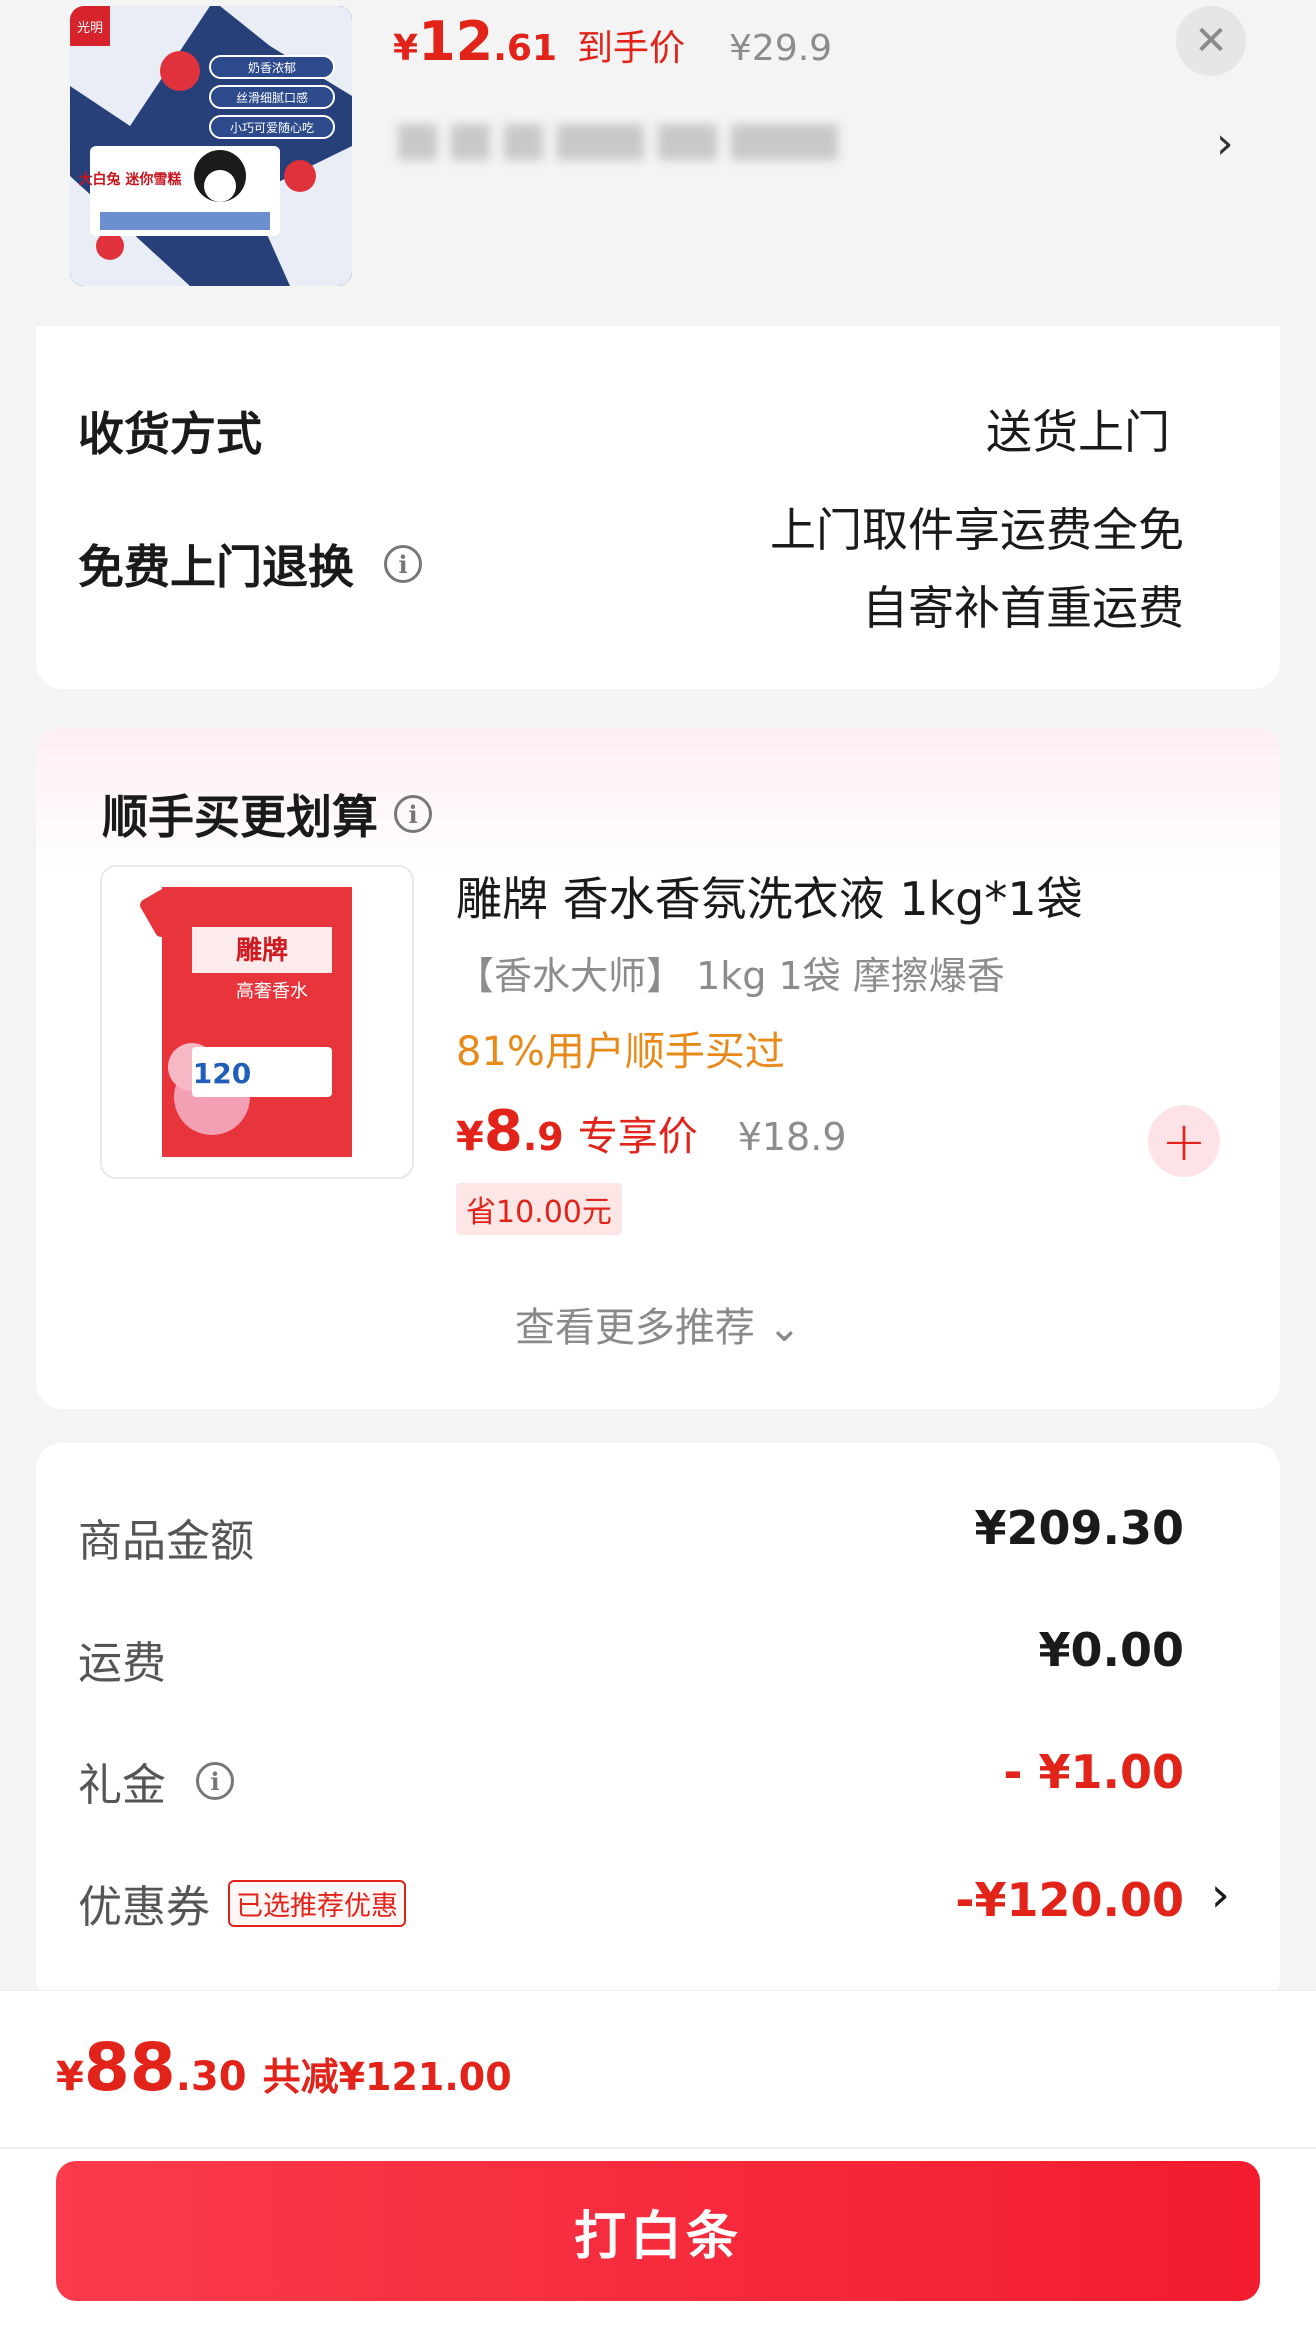  I want to click on svg-text: 高奢香水, so click(272, 991).